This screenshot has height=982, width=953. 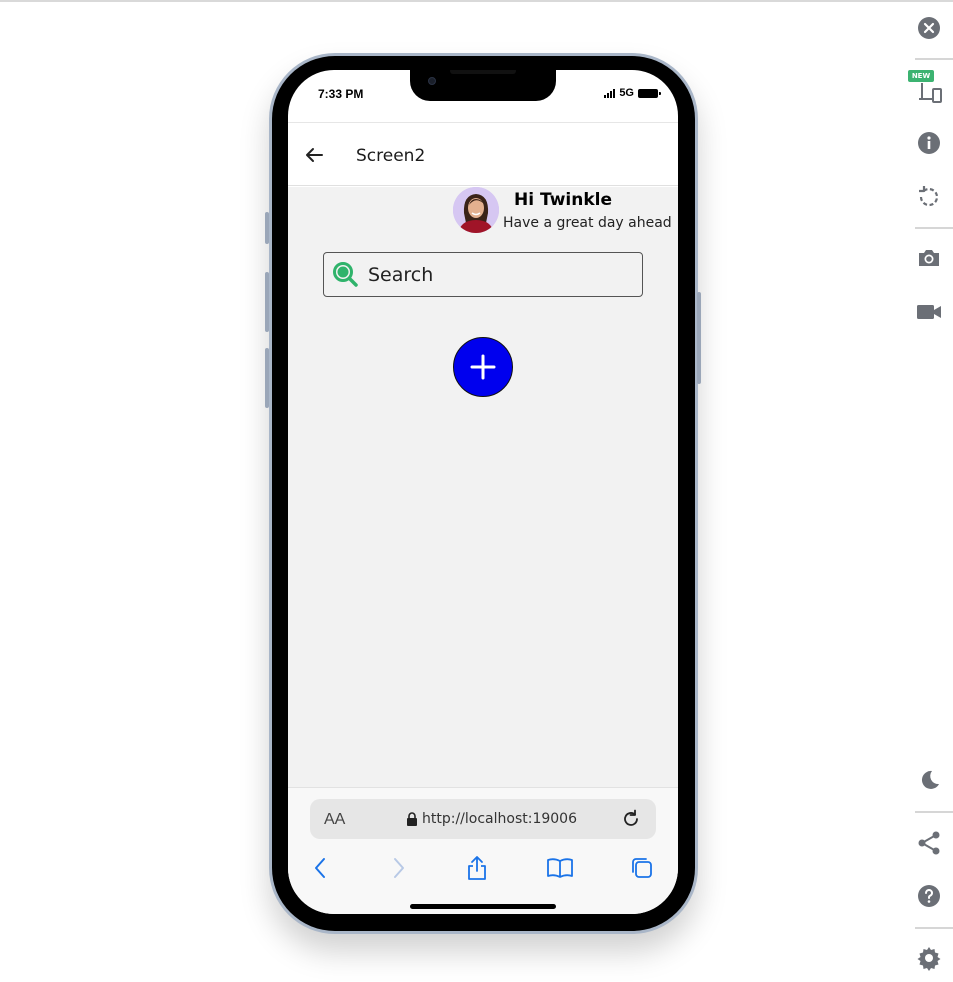 I want to click on speaker, so click(x=483, y=72).